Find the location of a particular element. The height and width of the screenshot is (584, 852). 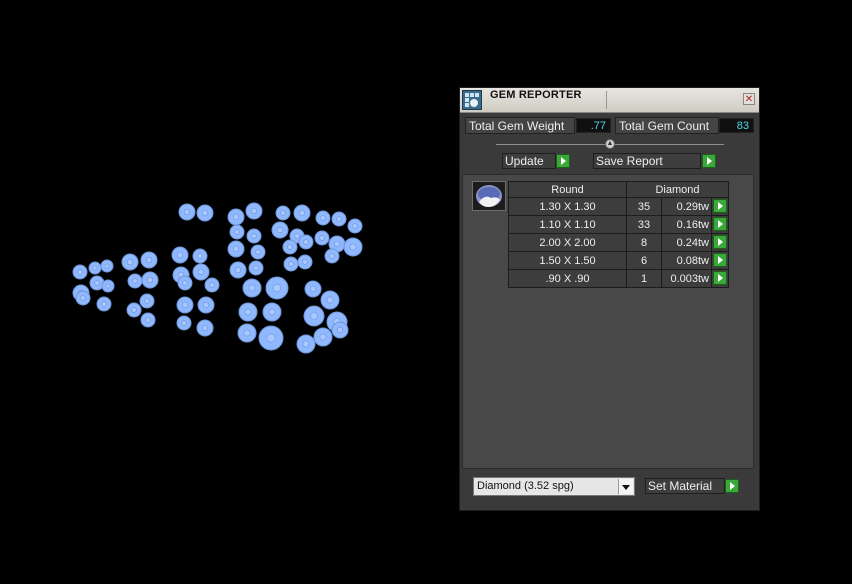

gem-weight: 0.29tw is located at coordinates (686, 206).